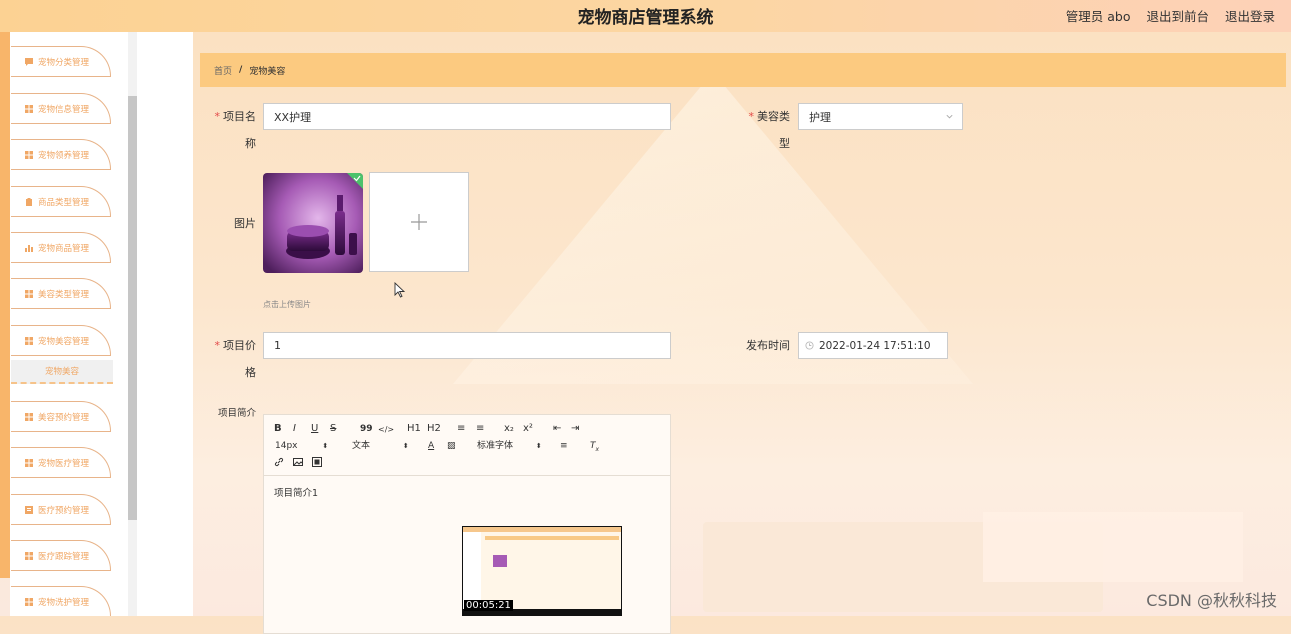 The height and width of the screenshot is (634, 1291). What do you see at coordinates (61, 201) in the screenshot?
I see `sidebar-item-goods-type: 商品类型管理` at bounding box center [61, 201].